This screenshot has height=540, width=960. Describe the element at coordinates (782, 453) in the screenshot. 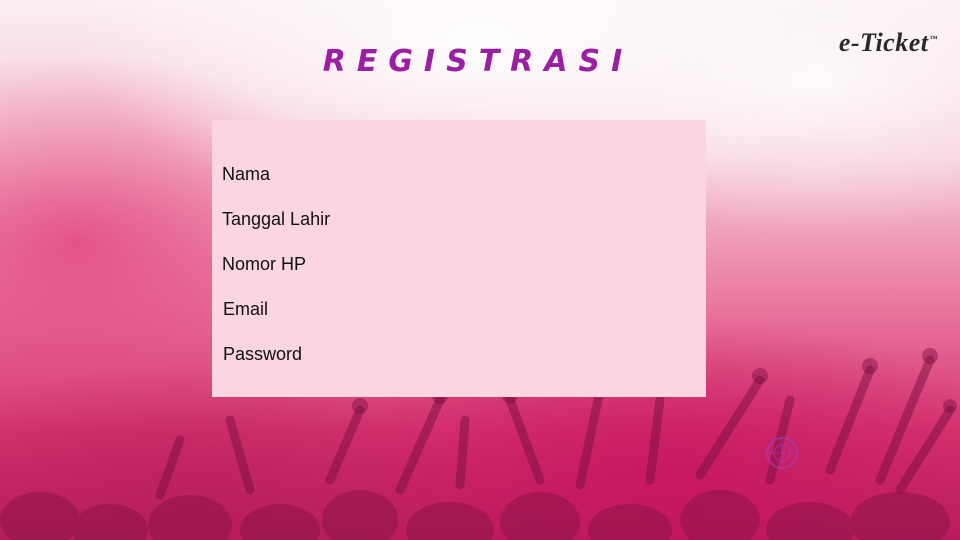

I see `emblem-icon` at that location.